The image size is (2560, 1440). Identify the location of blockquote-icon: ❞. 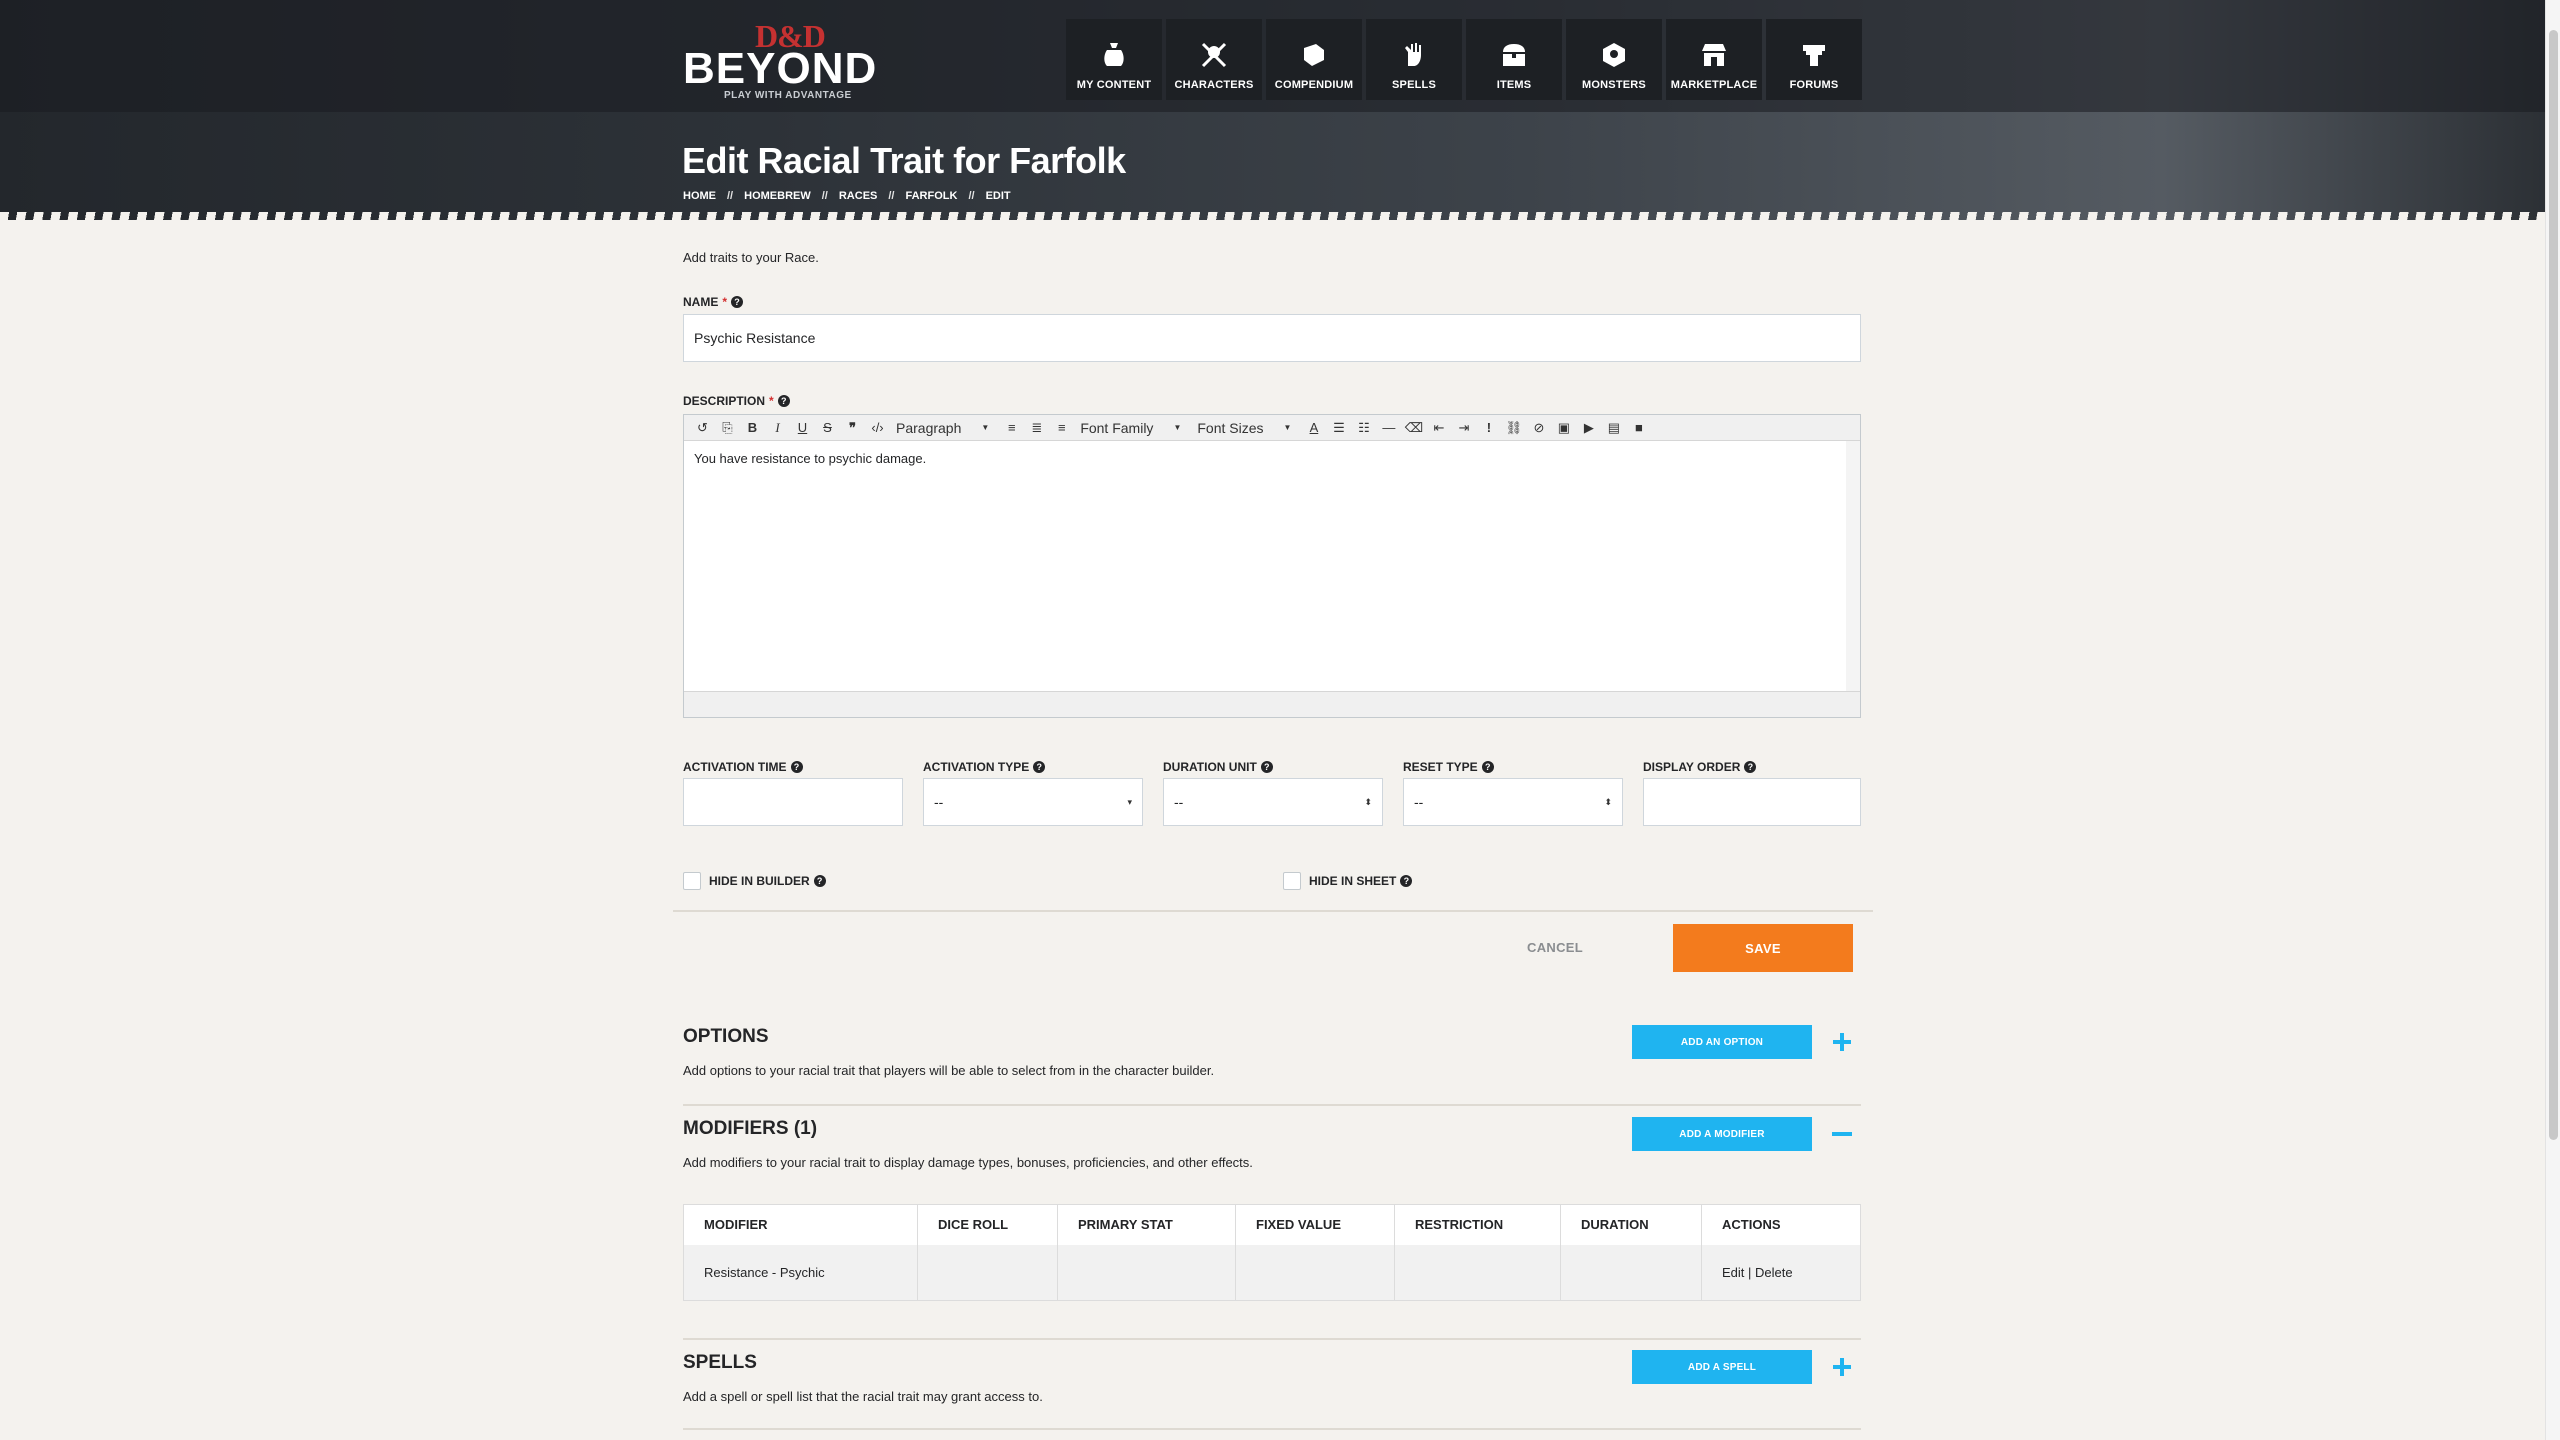
(852, 428).